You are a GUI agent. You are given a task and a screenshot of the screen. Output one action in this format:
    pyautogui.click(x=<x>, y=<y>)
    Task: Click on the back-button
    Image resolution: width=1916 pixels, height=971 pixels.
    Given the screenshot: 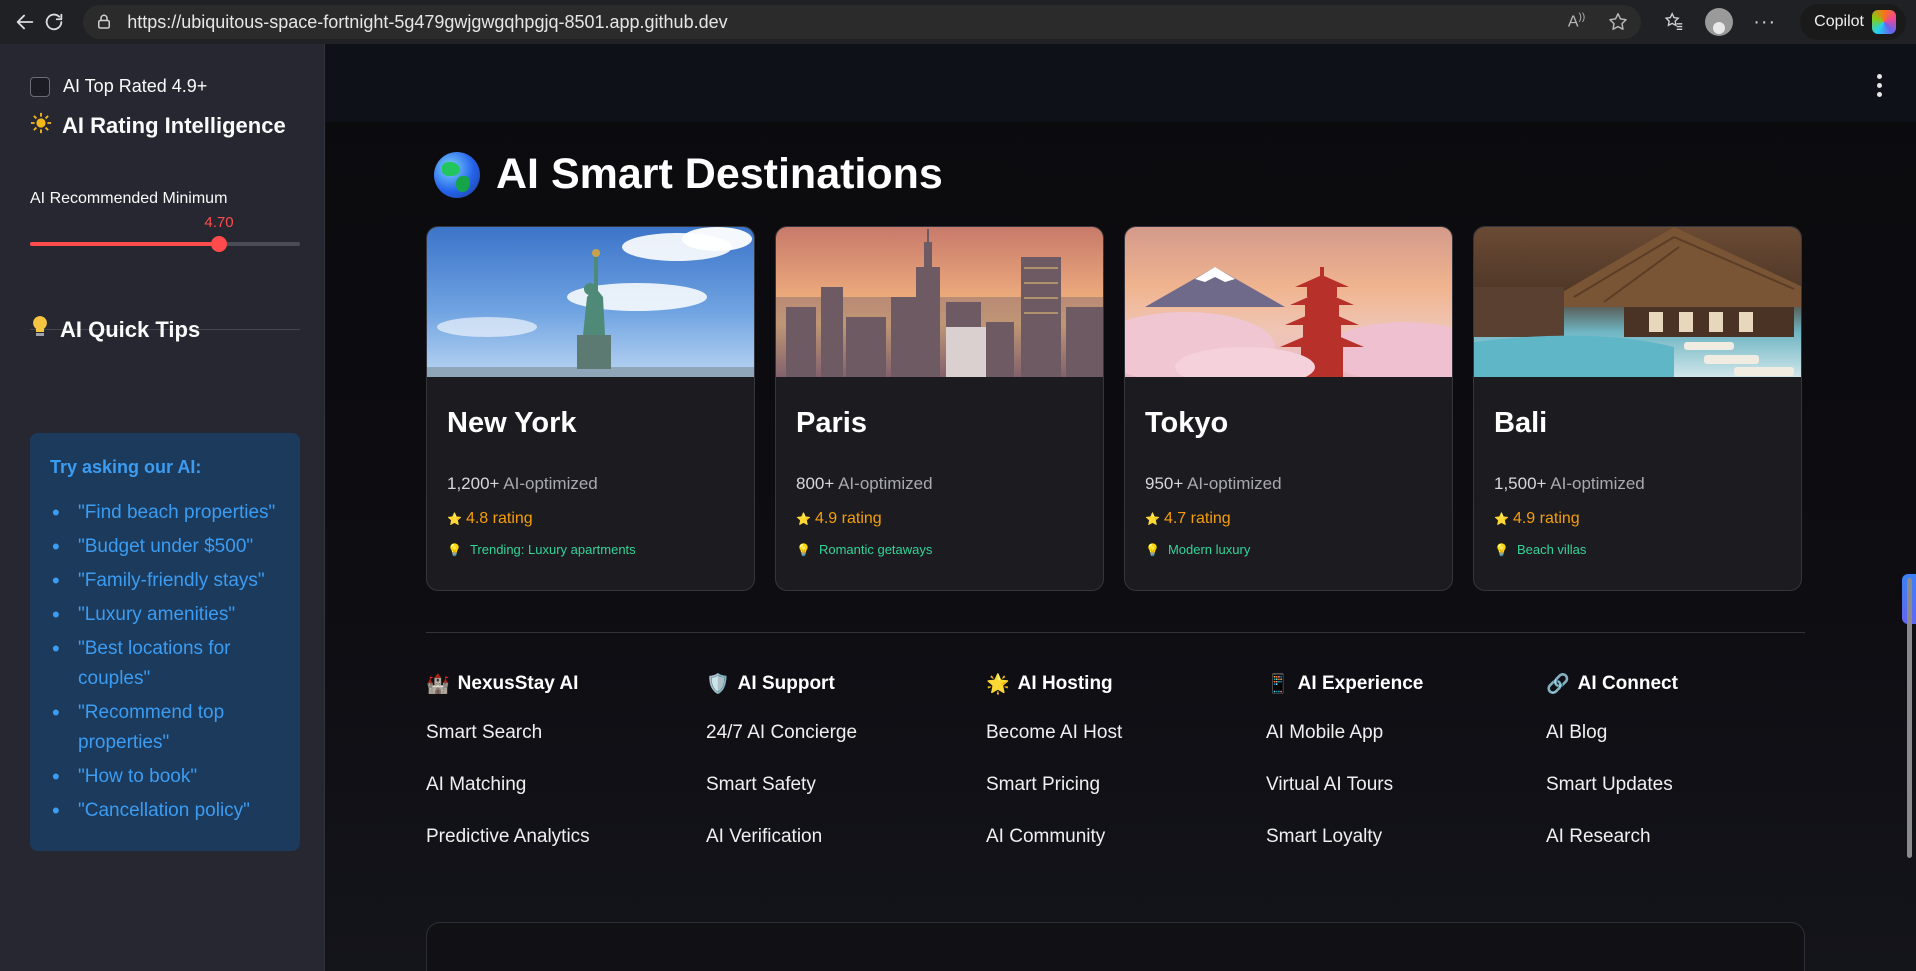 What is the action you would take?
    pyautogui.click(x=25, y=22)
    